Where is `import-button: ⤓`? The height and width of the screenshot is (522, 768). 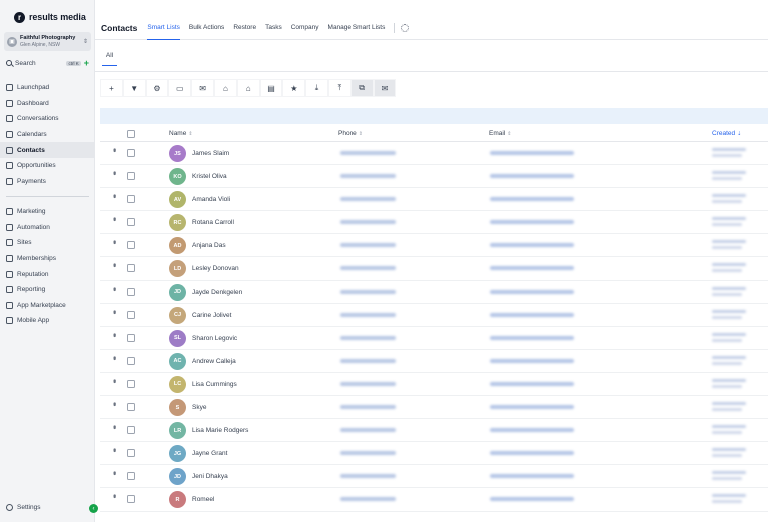 import-button: ⤓ is located at coordinates (316, 88).